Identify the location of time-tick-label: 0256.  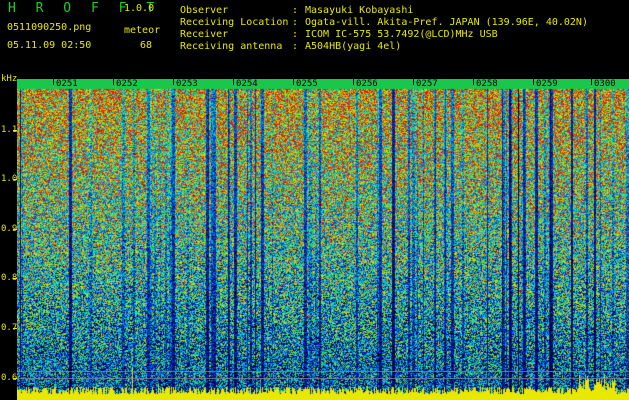
(367, 84).